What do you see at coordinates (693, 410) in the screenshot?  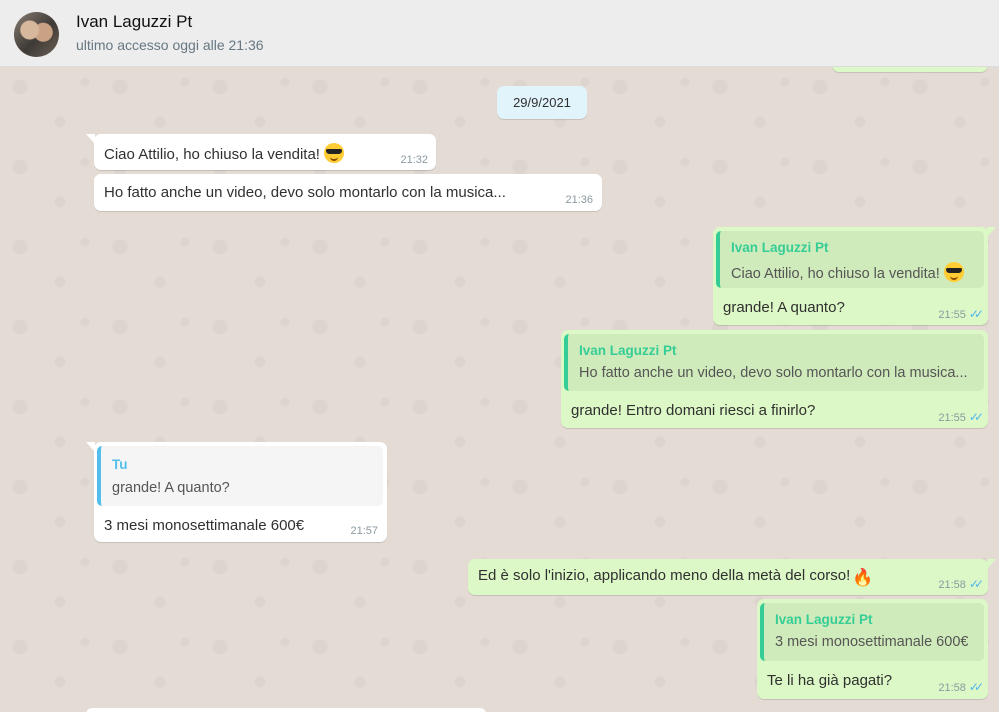 I see `message-text: grande! Entro domani riesci a finirlo?` at bounding box center [693, 410].